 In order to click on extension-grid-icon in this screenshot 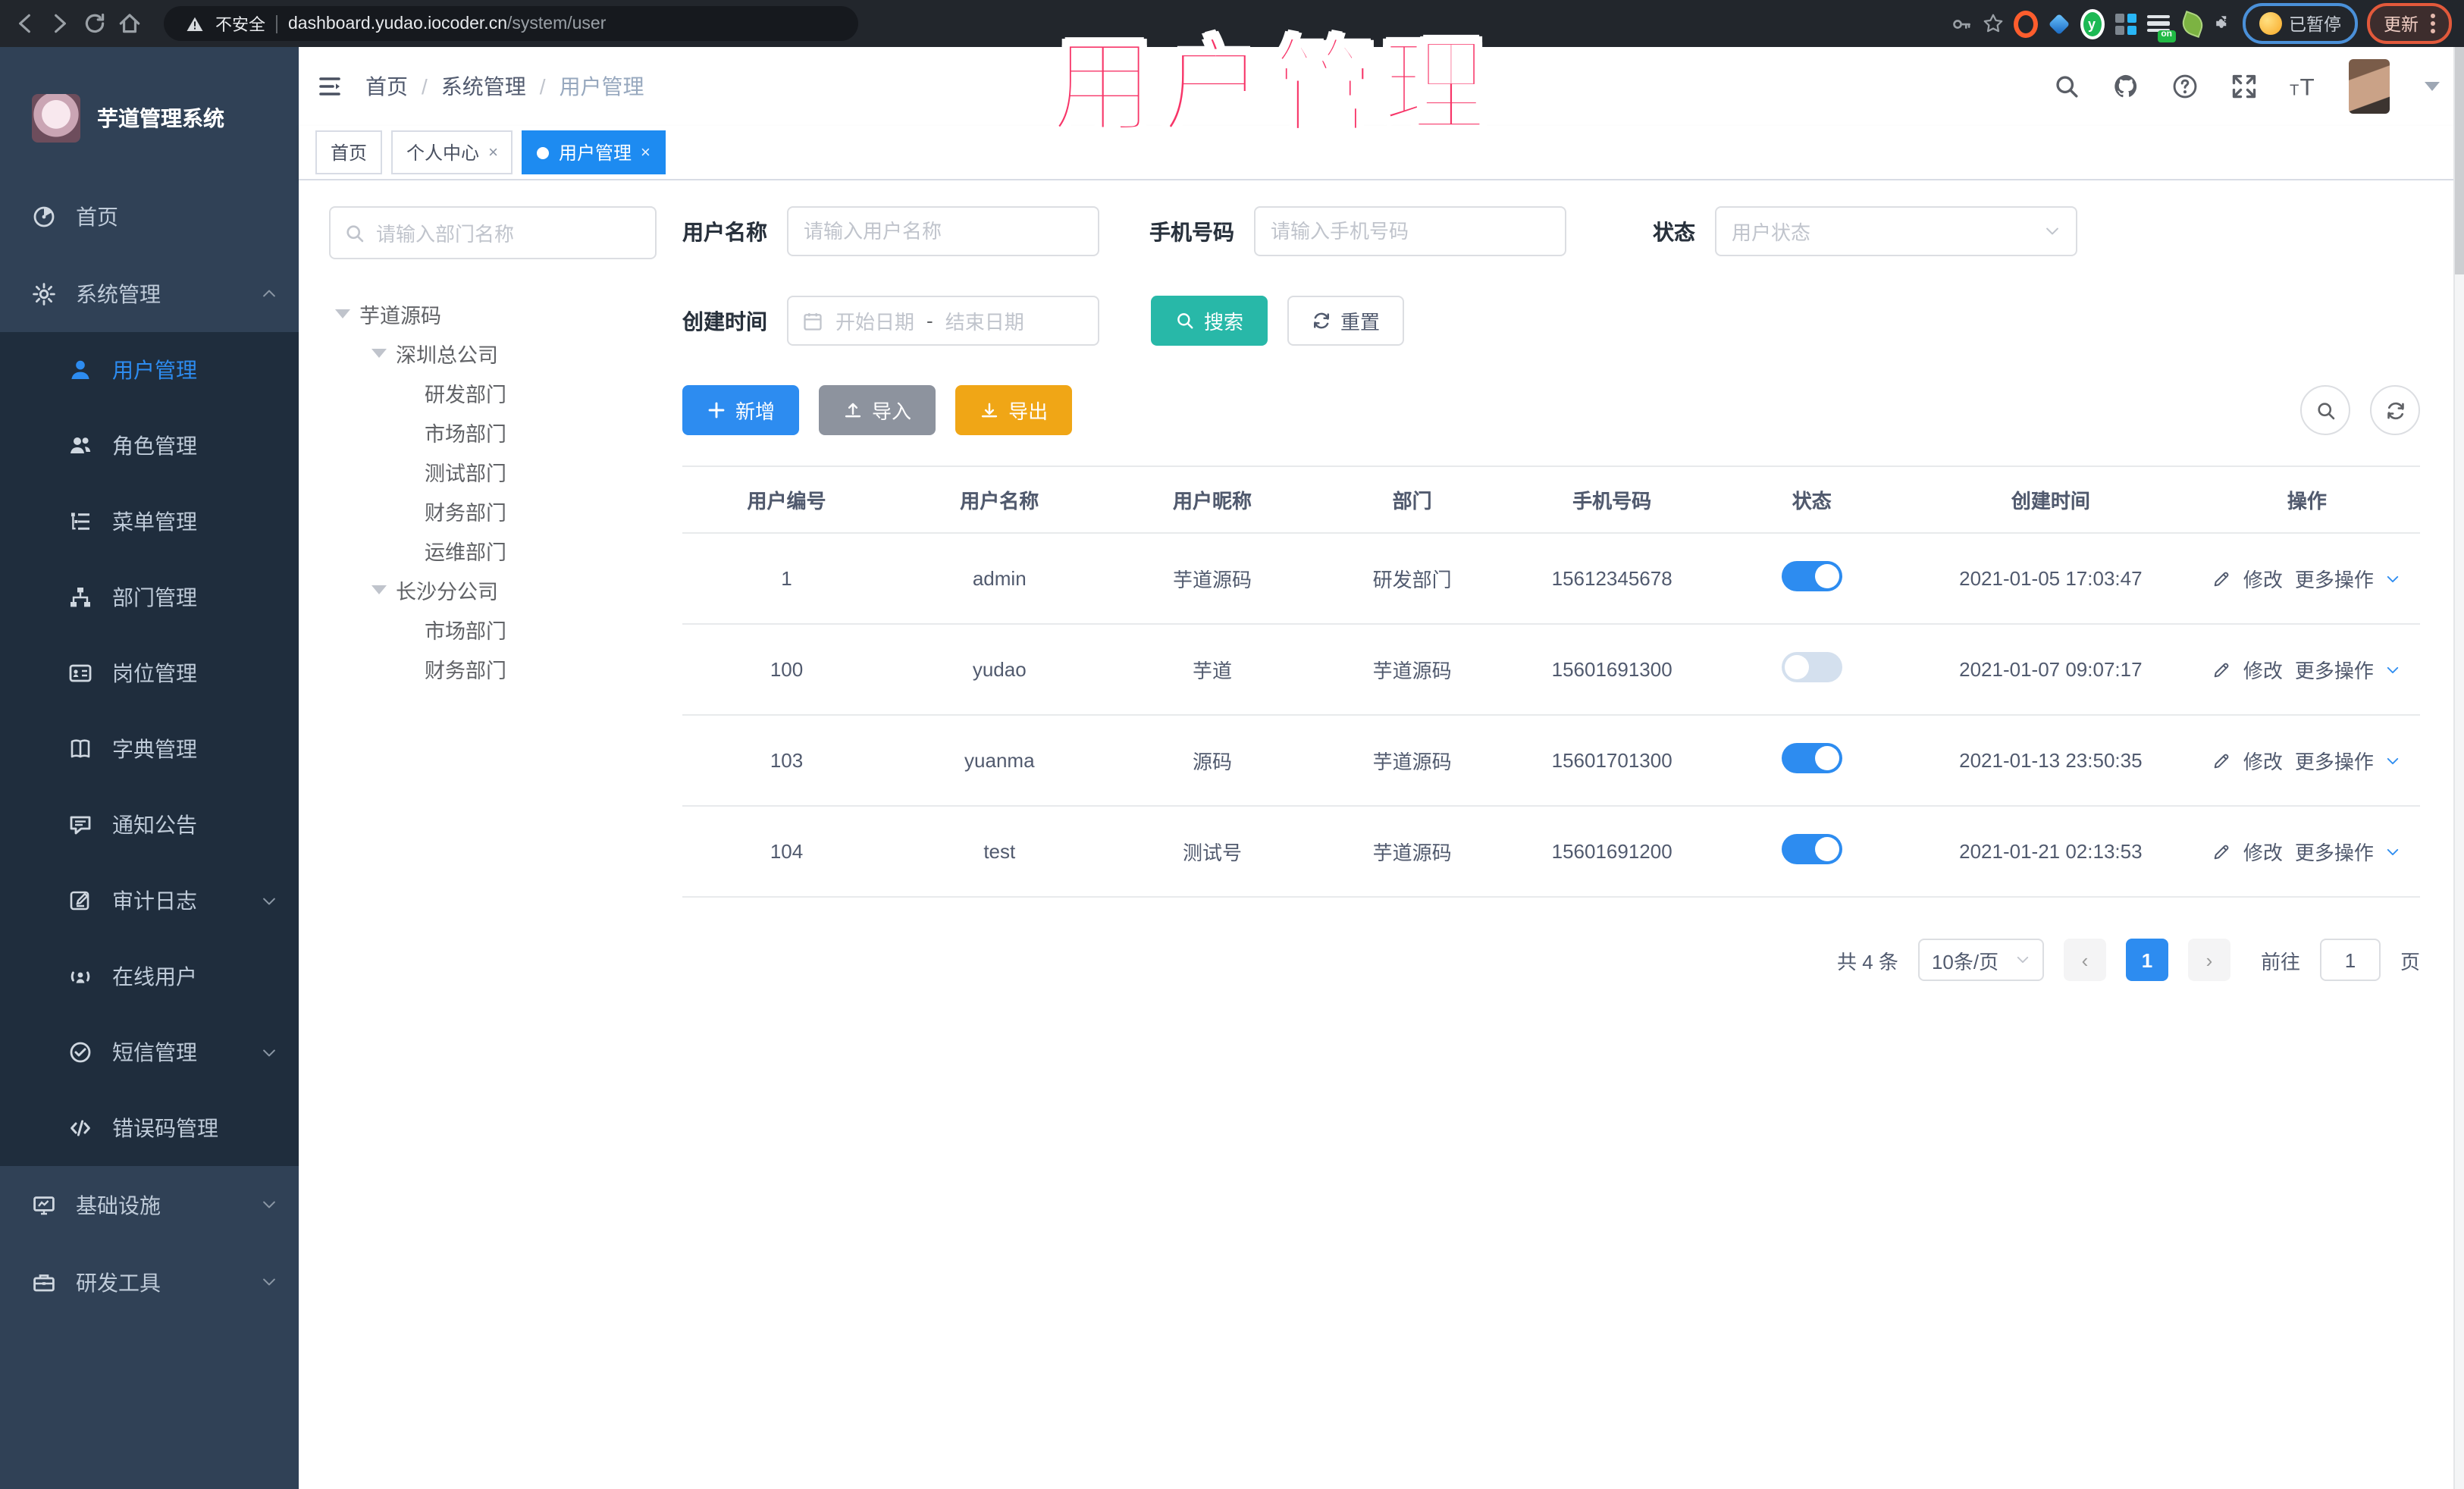, I will do `click(2125, 23)`.